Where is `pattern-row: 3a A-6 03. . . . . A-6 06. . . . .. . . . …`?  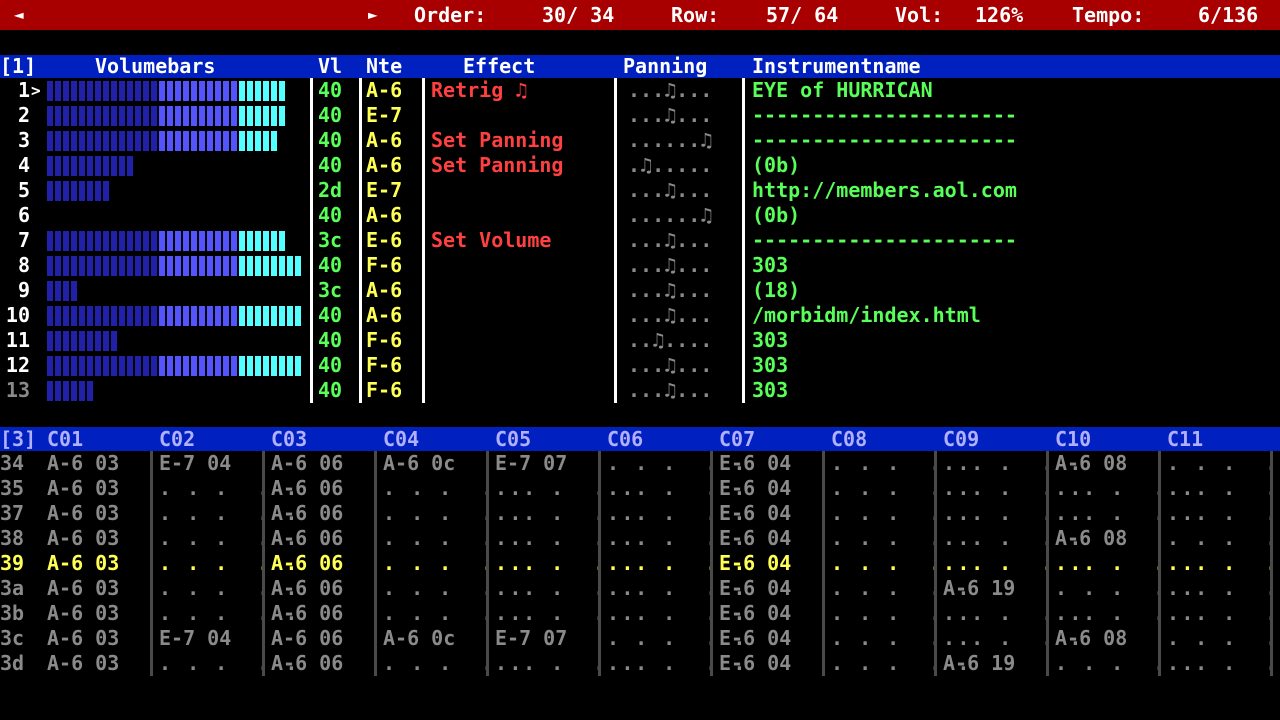 pattern-row: 3a A-6 03. . . . . A-6 06. . . . .. . . . … is located at coordinates (640, 588).